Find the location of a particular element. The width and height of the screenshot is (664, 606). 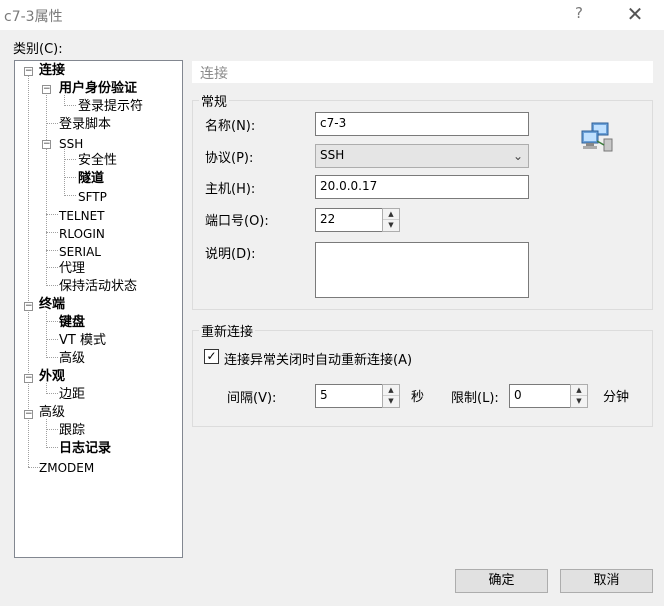

help-icon: ? is located at coordinates (579, 13).